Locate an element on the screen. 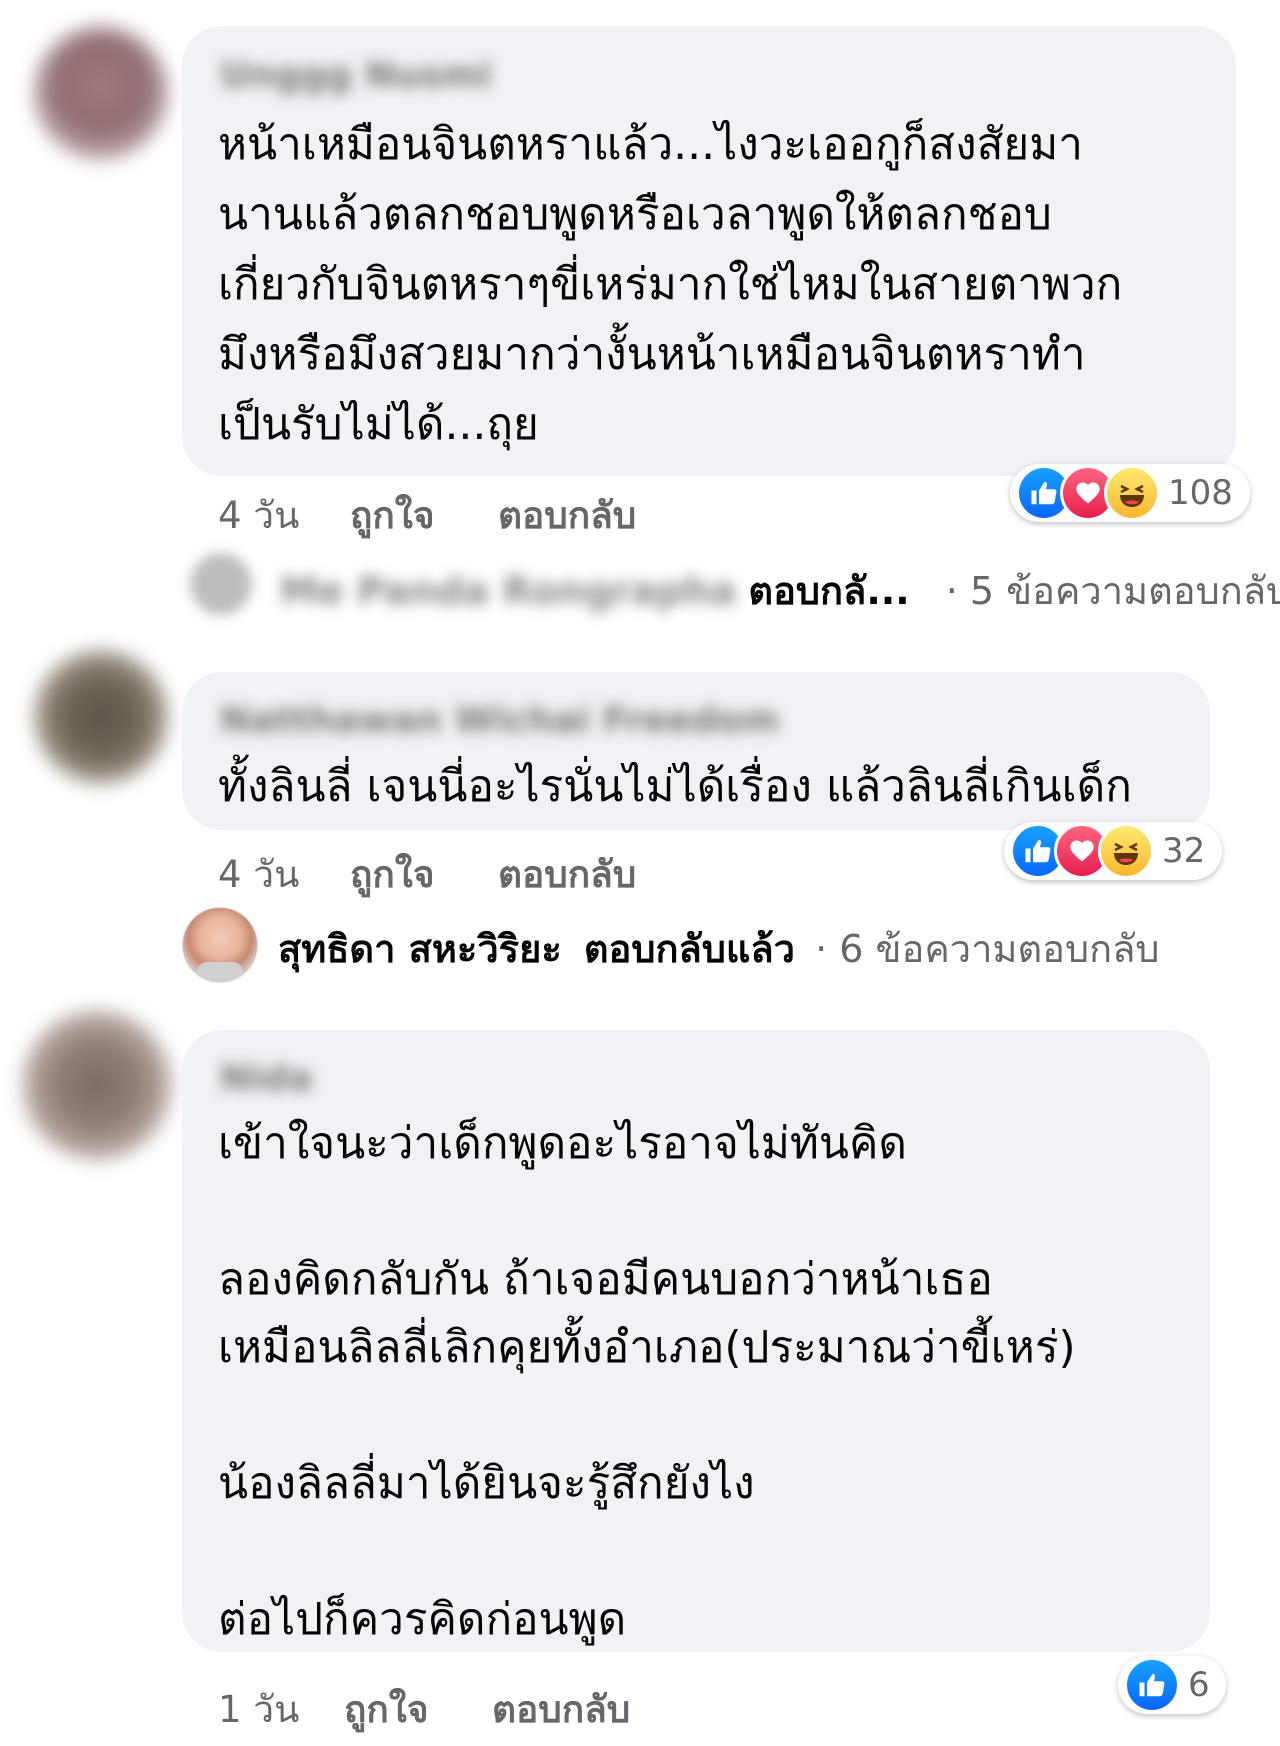  reaction-summary: 108 is located at coordinates (1130, 493).